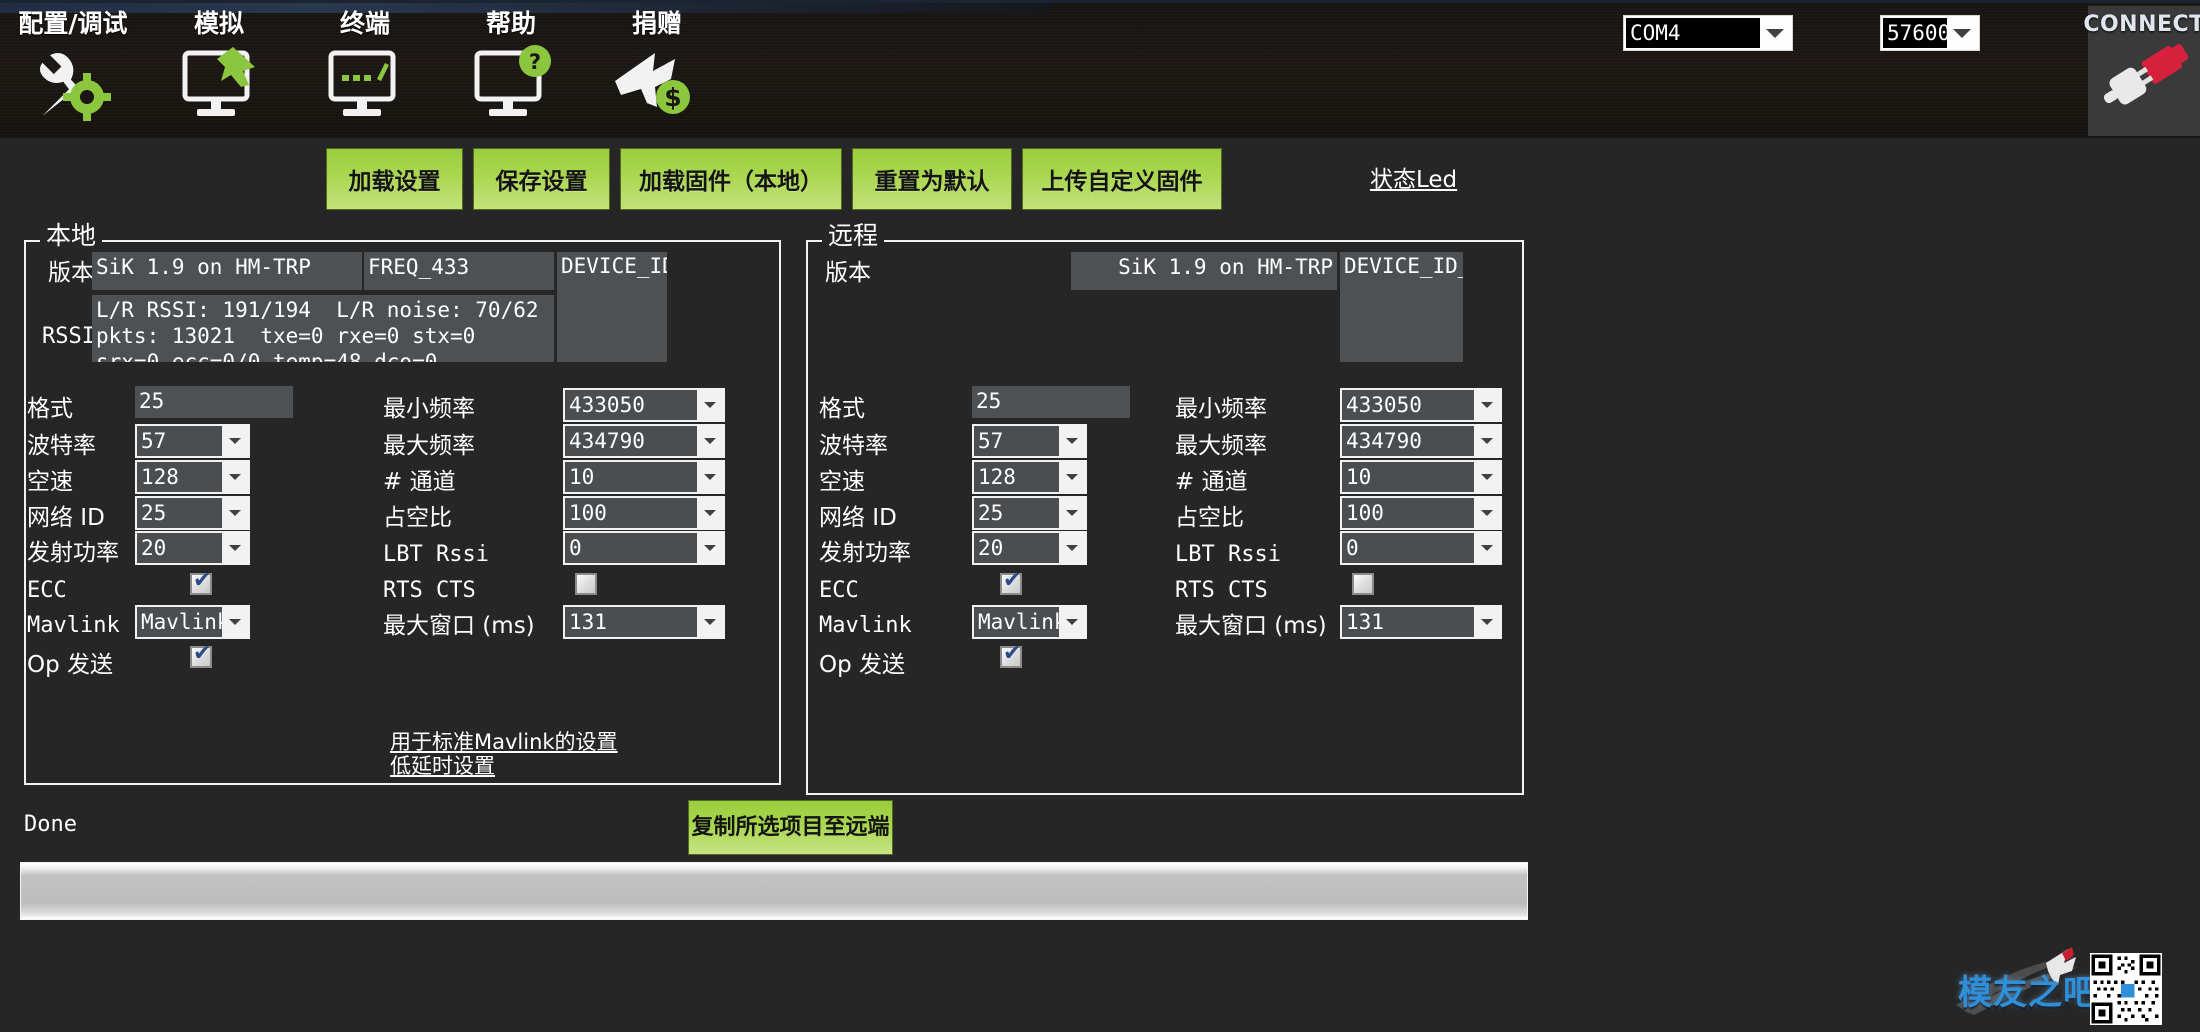 Image resolution: width=2200 pixels, height=1032 pixels. I want to click on local-rtscts-label: RTS CTS, so click(429, 590).